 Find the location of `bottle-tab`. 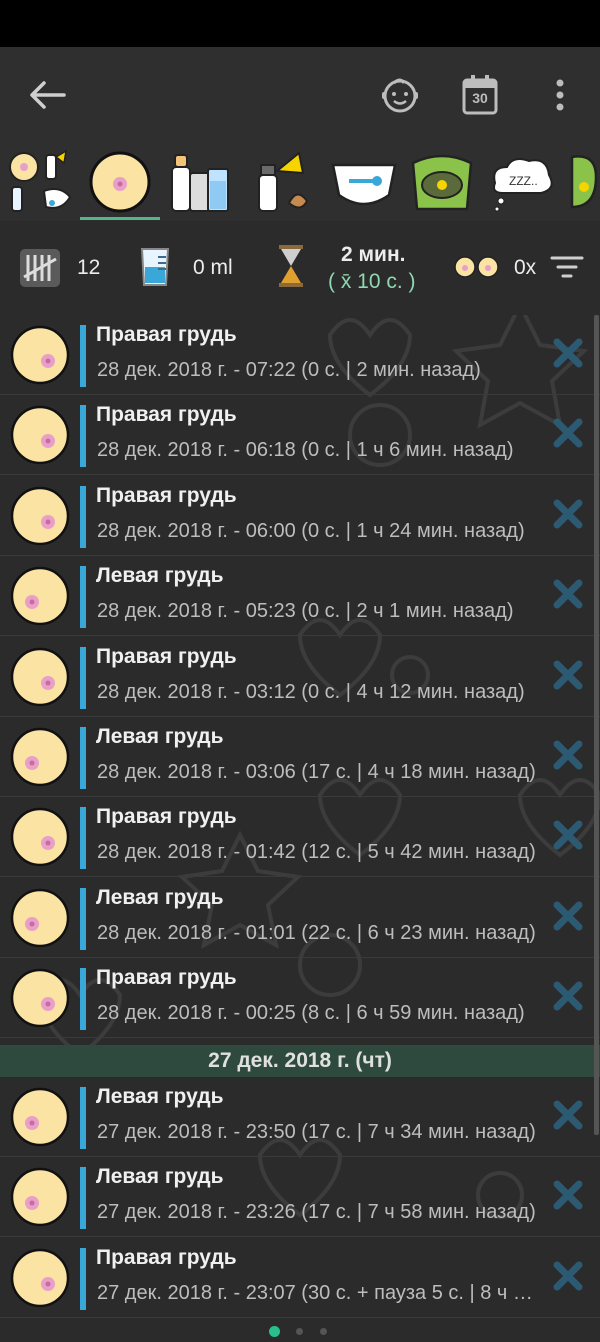

bottle-tab is located at coordinates (197, 182).